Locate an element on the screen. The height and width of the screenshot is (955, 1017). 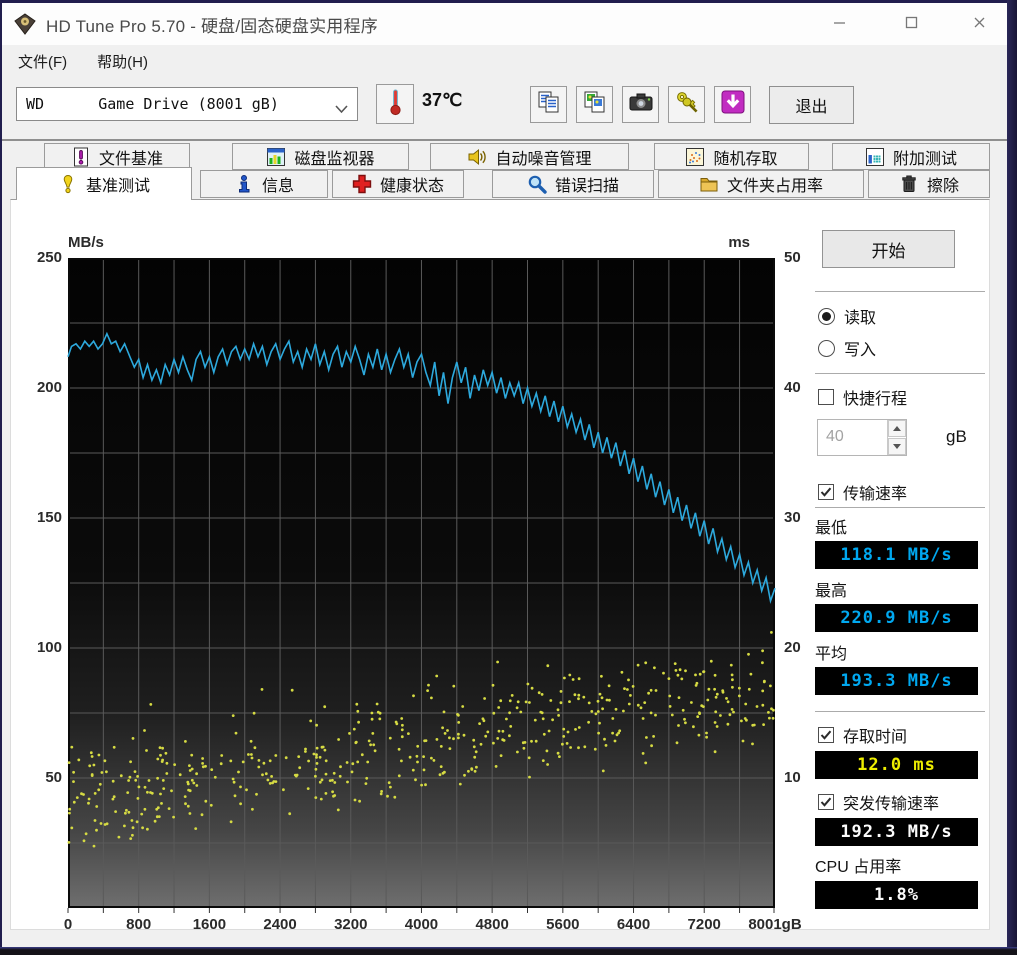
copy-image-button is located at coordinates (594, 104).